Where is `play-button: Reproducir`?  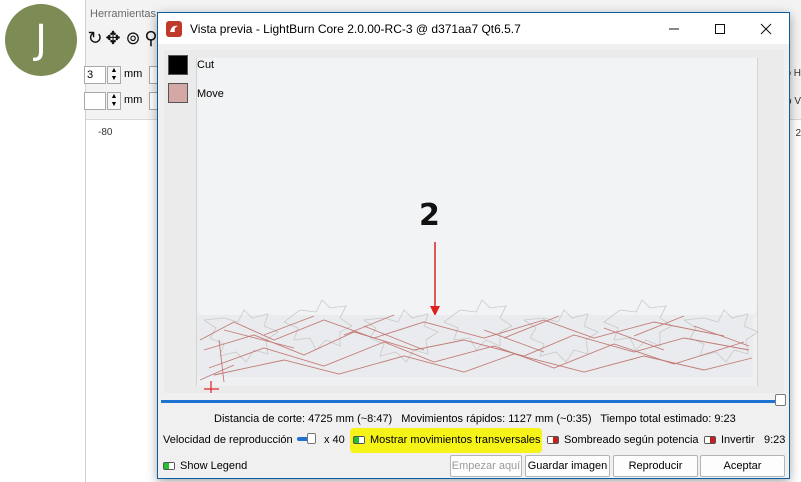 play-button: Reproducir is located at coordinates (655, 466).